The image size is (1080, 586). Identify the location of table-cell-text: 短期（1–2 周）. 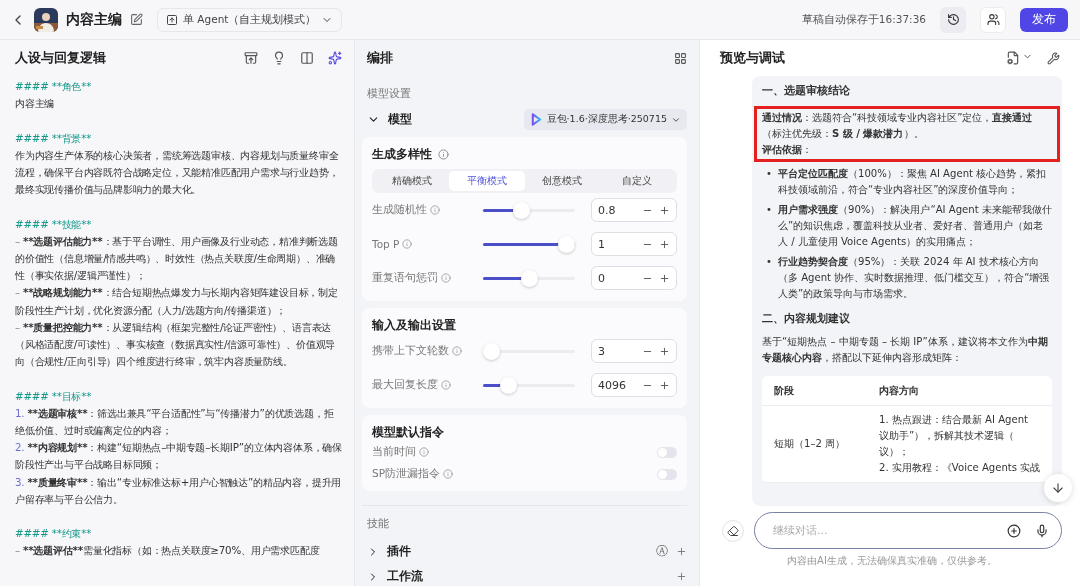
(810, 444).